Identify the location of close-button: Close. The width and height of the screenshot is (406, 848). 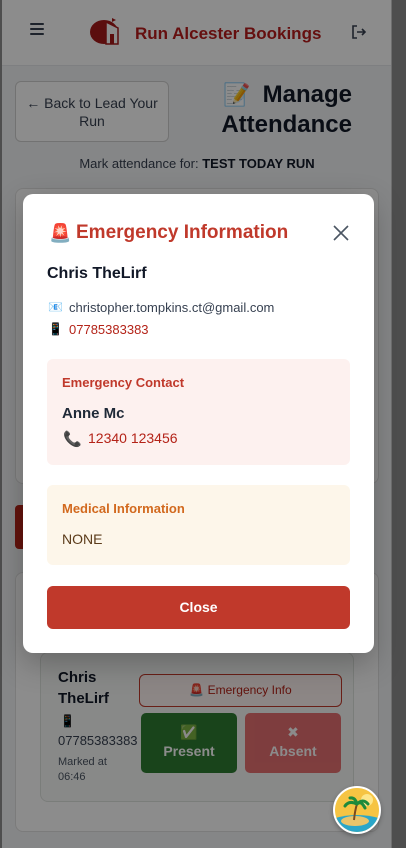
(198, 607).